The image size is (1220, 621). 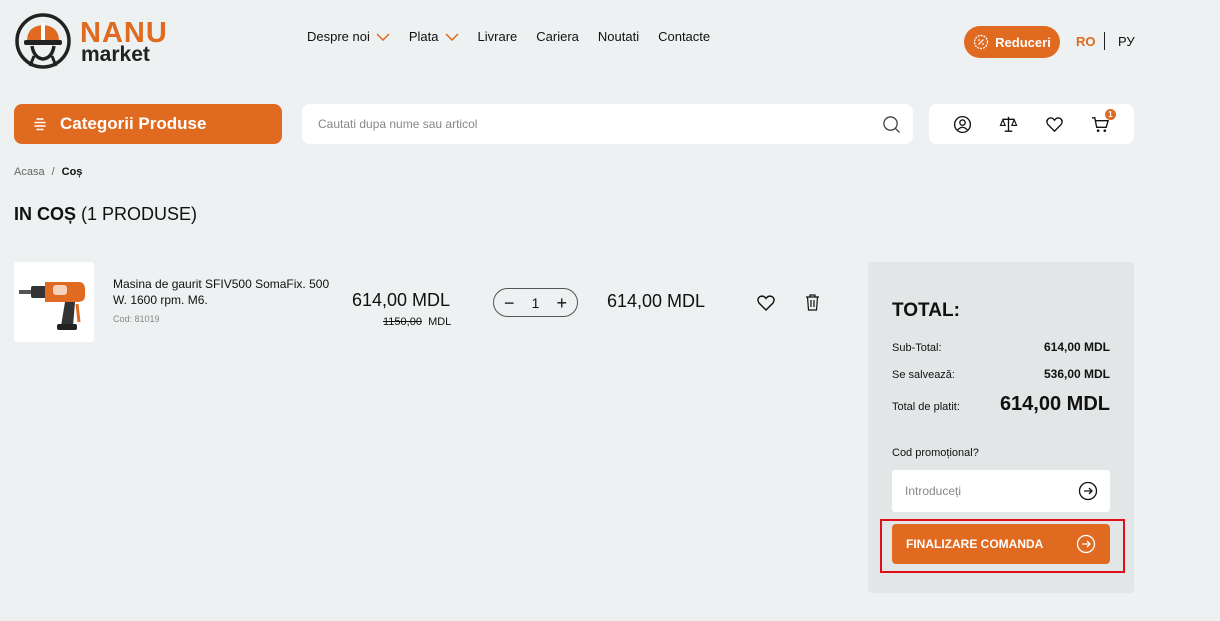 What do you see at coordinates (1086, 41) in the screenshot?
I see `lang-ro: RO` at bounding box center [1086, 41].